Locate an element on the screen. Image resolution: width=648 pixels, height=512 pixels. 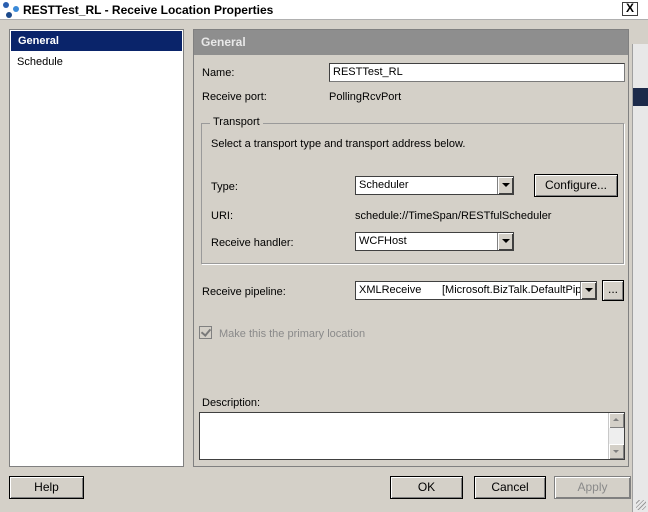
receive-pipeline-select: XMLReceive [Microsoft.BizTalk.DefaultPip is located at coordinates (476, 290).